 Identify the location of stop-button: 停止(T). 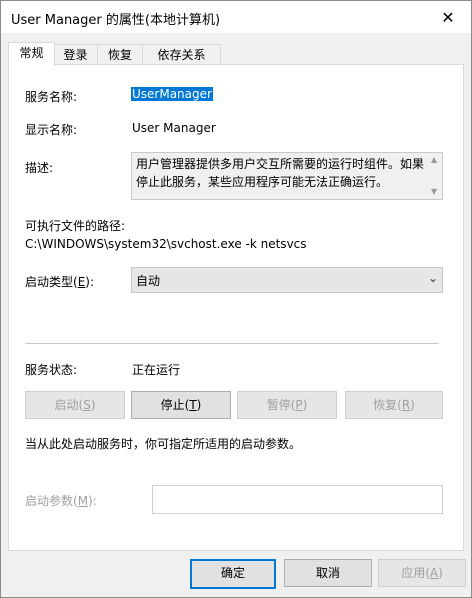
(181, 405).